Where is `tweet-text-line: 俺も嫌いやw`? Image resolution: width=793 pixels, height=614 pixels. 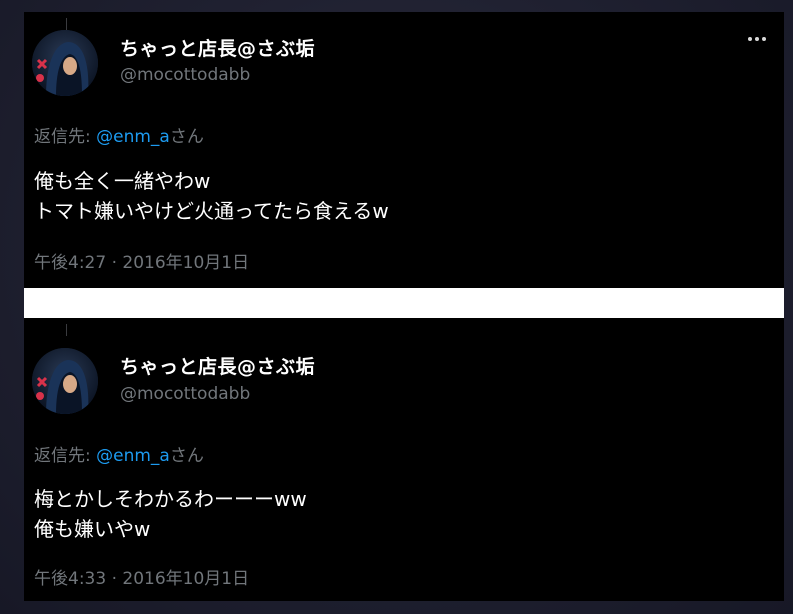 tweet-text-line: 俺も嫌いやw is located at coordinates (92, 529).